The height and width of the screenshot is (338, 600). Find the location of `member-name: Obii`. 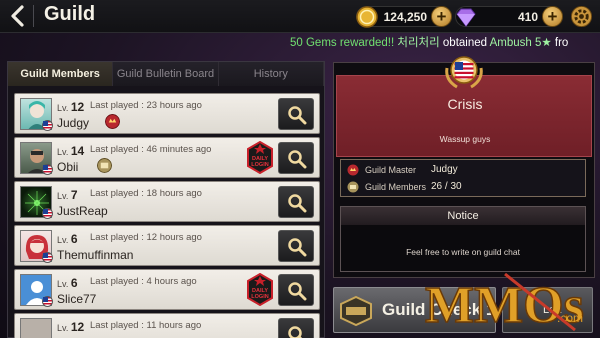

member-name: Obii is located at coordinates (68, 167).